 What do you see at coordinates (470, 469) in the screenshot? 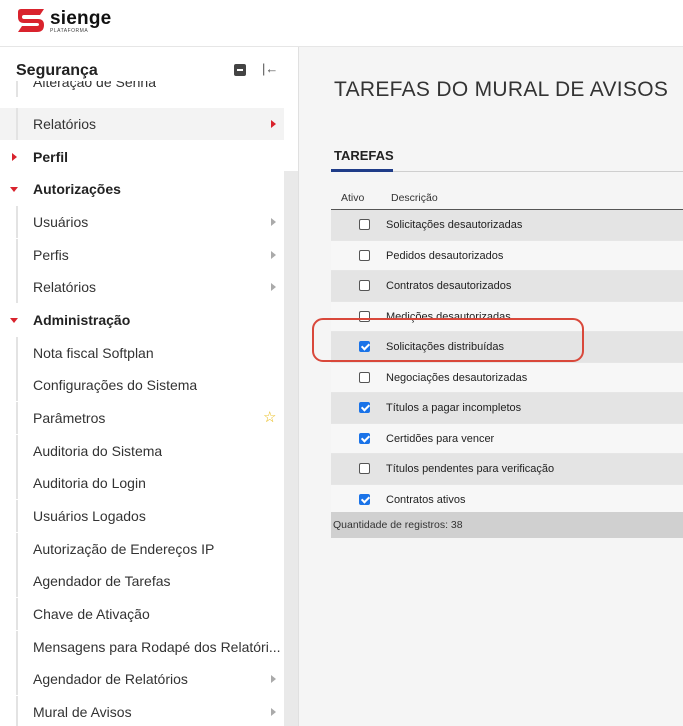
I see `task-description: Títulos pendentes para verificação` at bounding box center [470, 469].